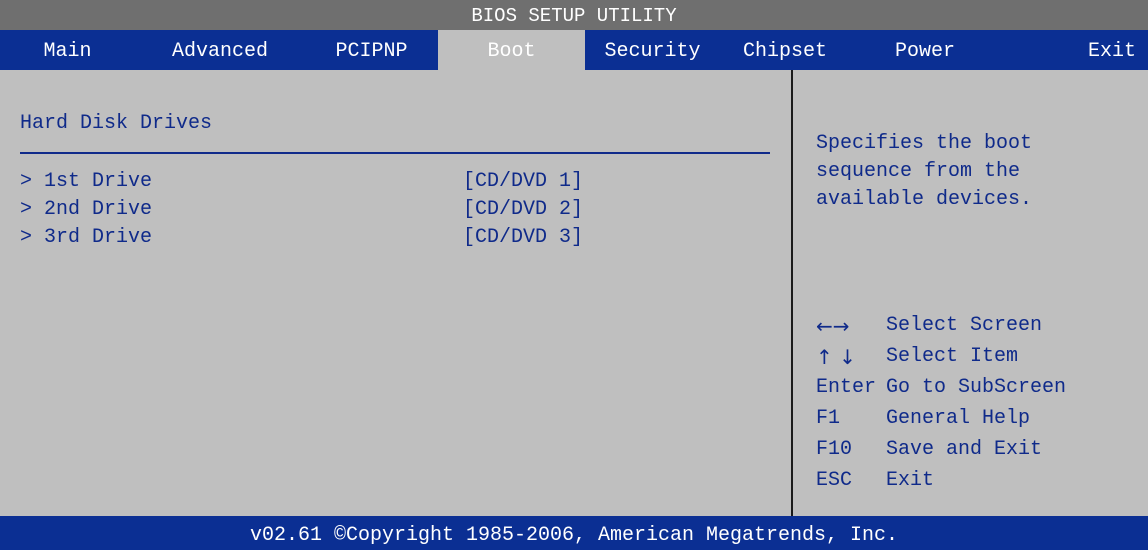 The width and height of the screenshot is (1148, 550). What do you see at coordinates (958, 418) in the screenshot?
I see `key-desc: General Help` at bounding box center [958, 418].